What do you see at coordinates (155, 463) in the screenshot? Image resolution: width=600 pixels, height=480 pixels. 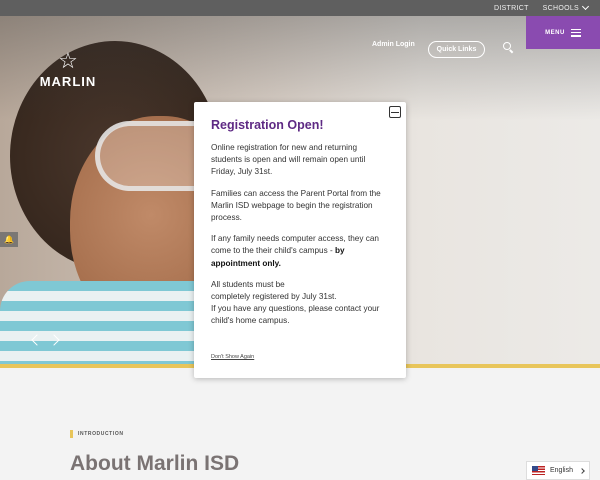 I see `intro-title: About Marlin ISD` at bounding box center [155, 463].